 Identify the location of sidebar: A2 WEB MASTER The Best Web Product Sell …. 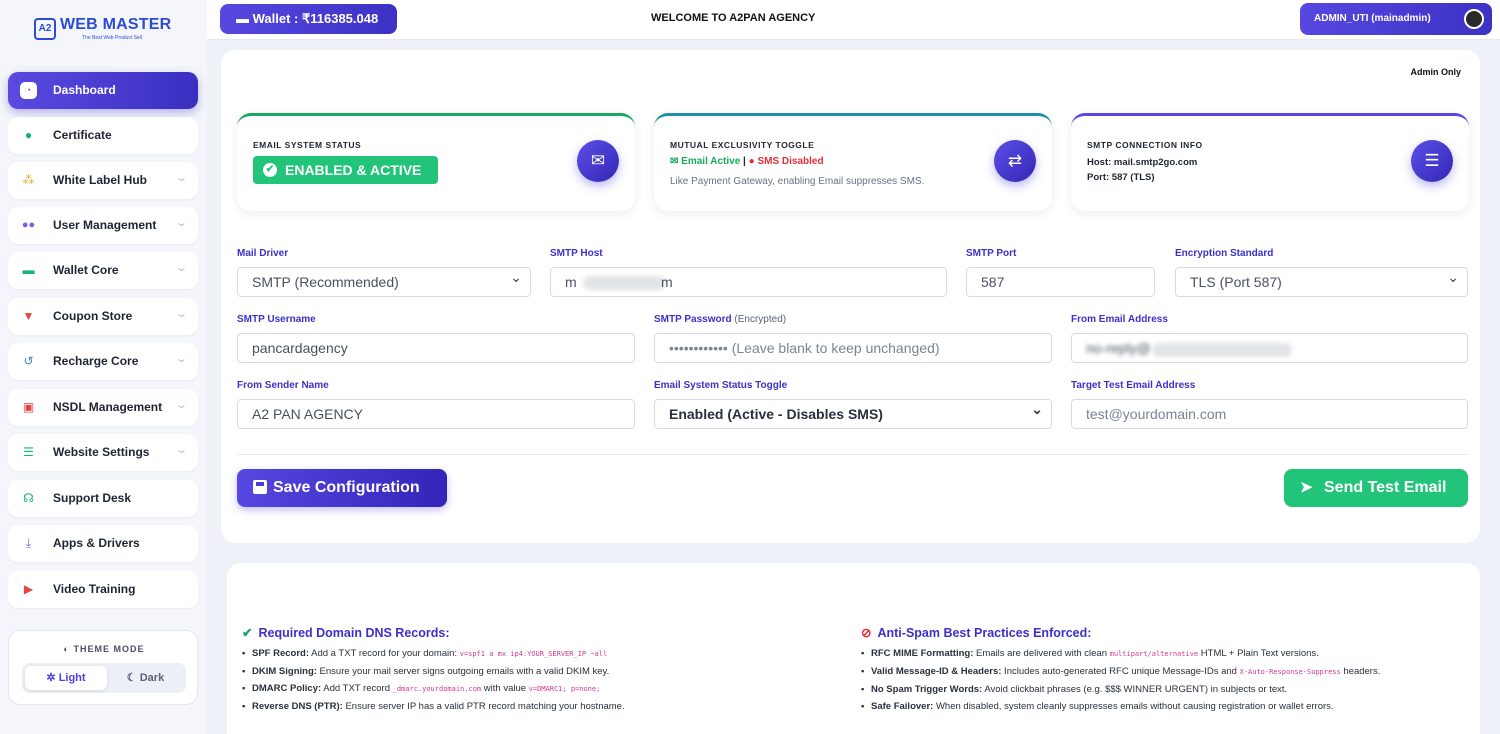
(103, 367).